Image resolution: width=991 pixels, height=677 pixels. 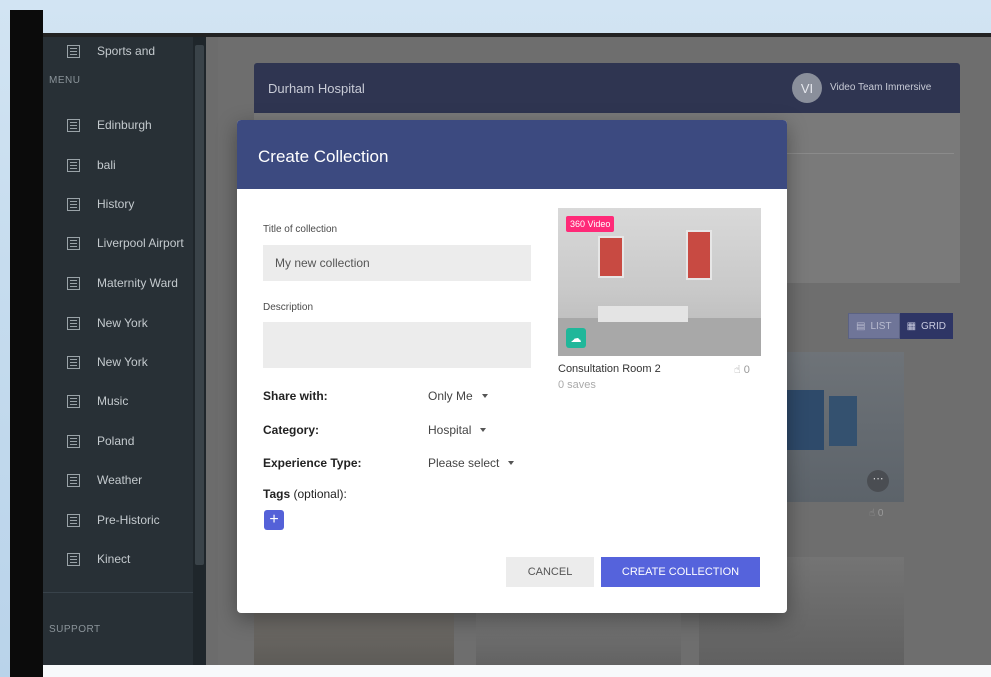 I want to click on tags-label: Tags (optional):, so click(x=305, y=494).